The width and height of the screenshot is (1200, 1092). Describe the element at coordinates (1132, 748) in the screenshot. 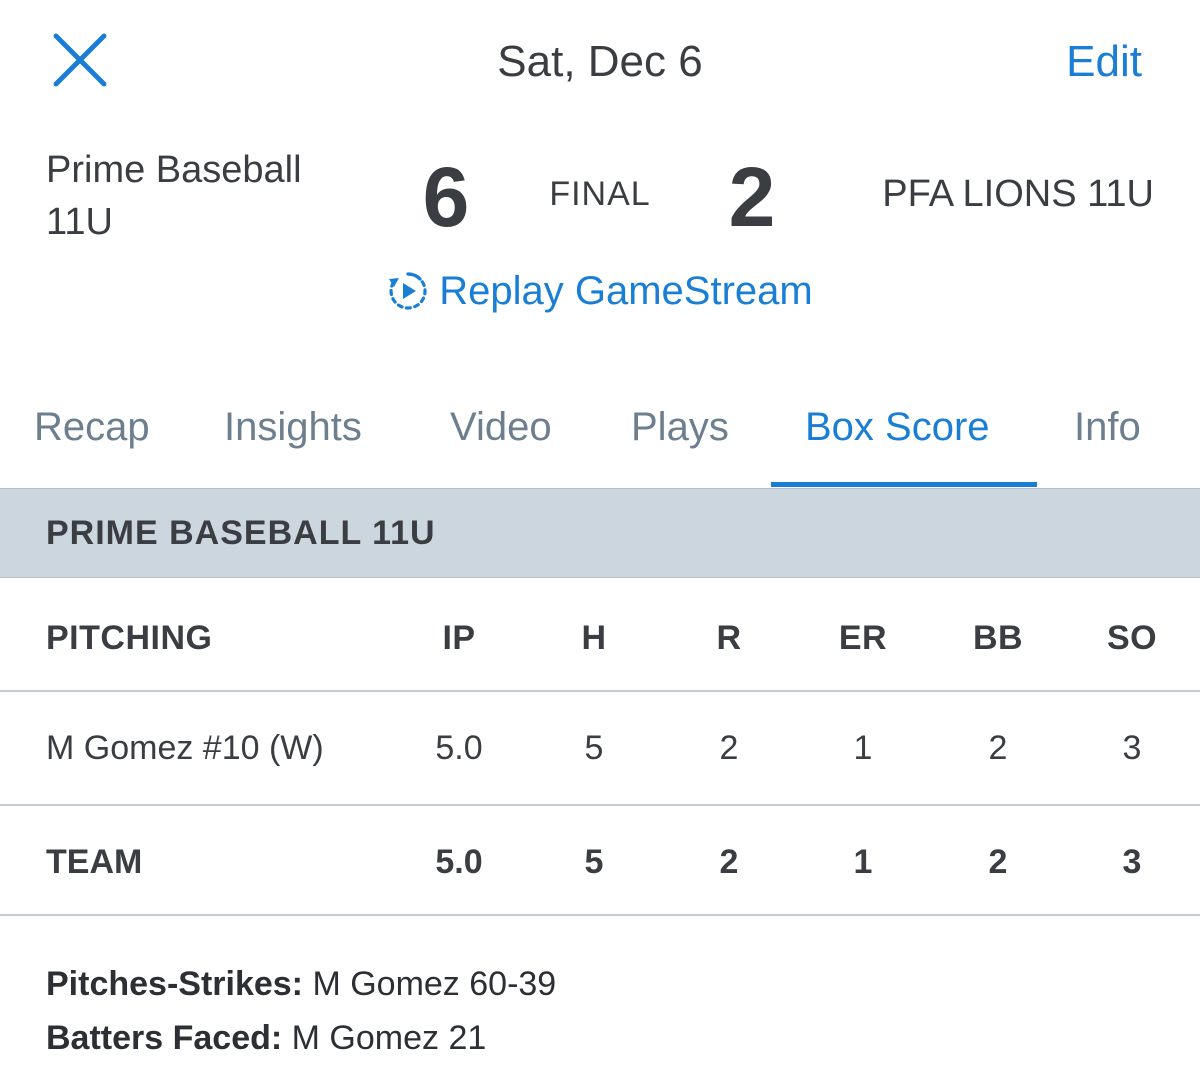

I see `cell-so: 3` at that location.